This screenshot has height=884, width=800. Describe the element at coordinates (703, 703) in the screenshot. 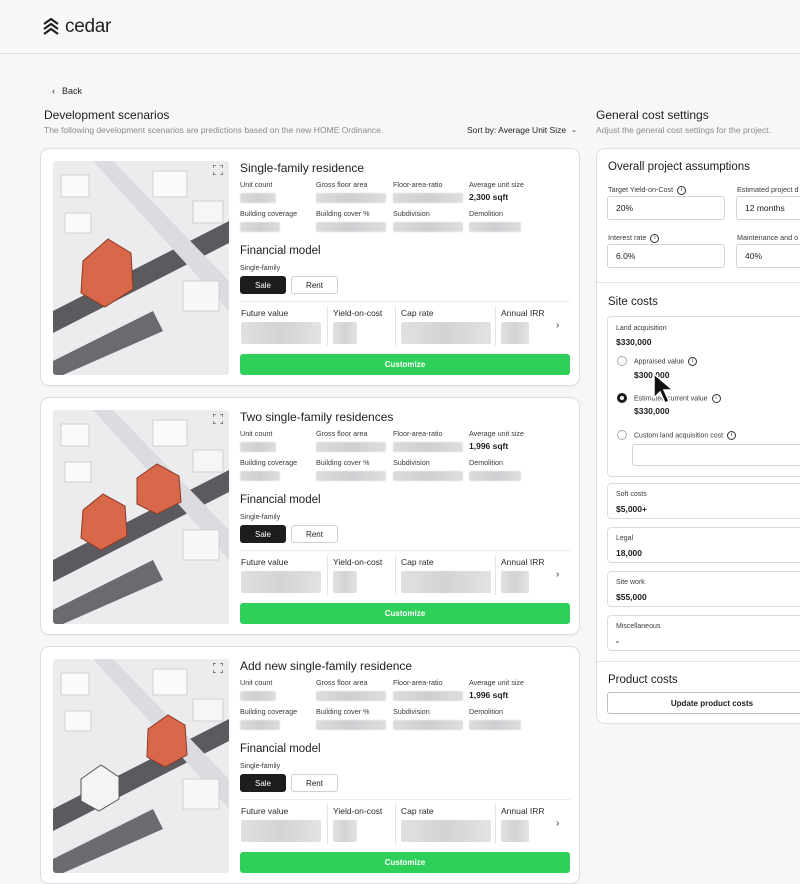

I see `update-product-costs-button: Update product costs` at that location.